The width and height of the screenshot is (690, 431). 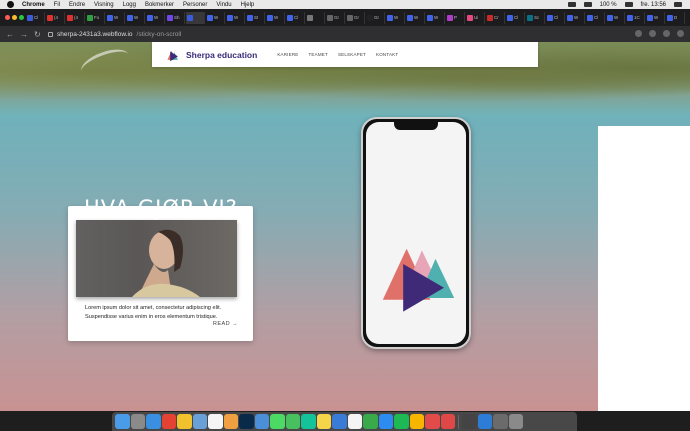 What do you see at coordinates (195, 5) in the screenshot?
I see `menu-personer: Personer` at bounding box center [195, 5].